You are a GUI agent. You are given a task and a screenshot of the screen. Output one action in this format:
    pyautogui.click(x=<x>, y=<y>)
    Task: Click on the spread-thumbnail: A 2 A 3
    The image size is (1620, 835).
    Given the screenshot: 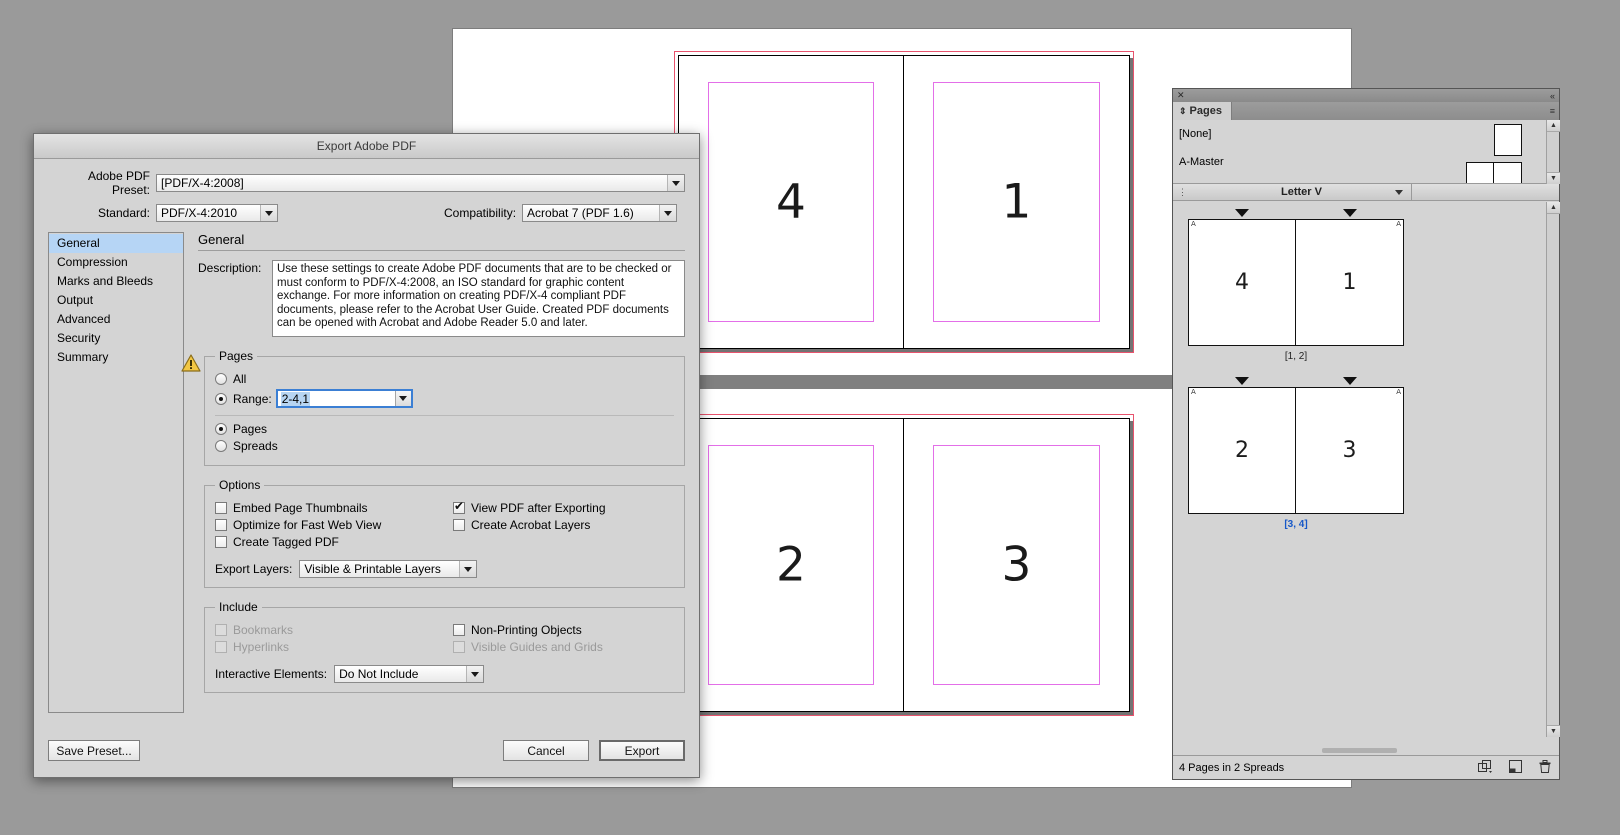 What is the action you would take?
    pyautogui.click(x=1296, y=450)
    